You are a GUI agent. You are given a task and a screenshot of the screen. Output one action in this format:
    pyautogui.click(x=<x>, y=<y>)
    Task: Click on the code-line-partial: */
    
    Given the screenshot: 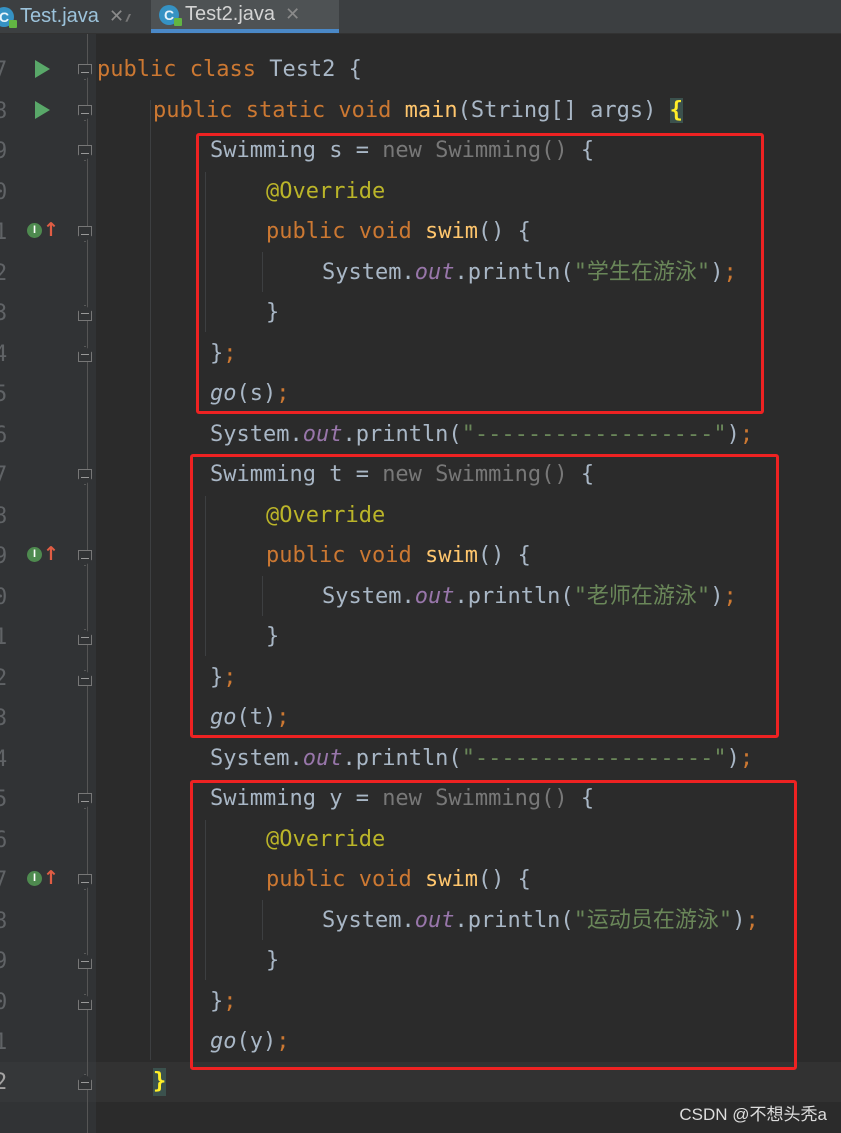 What is the action you would take?
    pyautogui.click(x=420, y=25)
    